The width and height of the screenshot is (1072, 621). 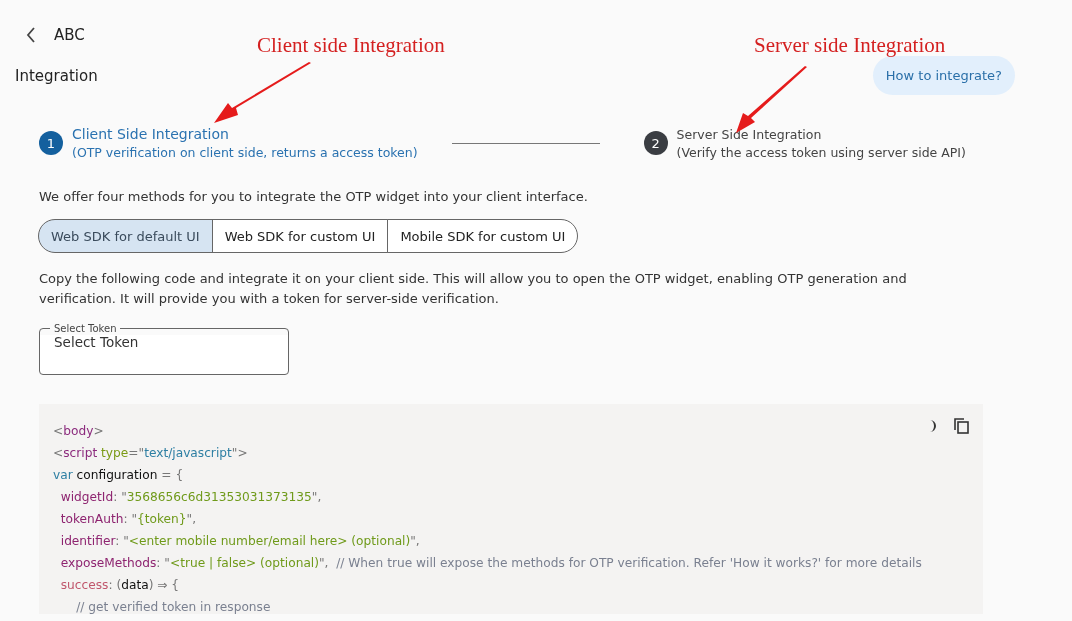 I want to click on header-title: ABC, so click(x=69, y=35).